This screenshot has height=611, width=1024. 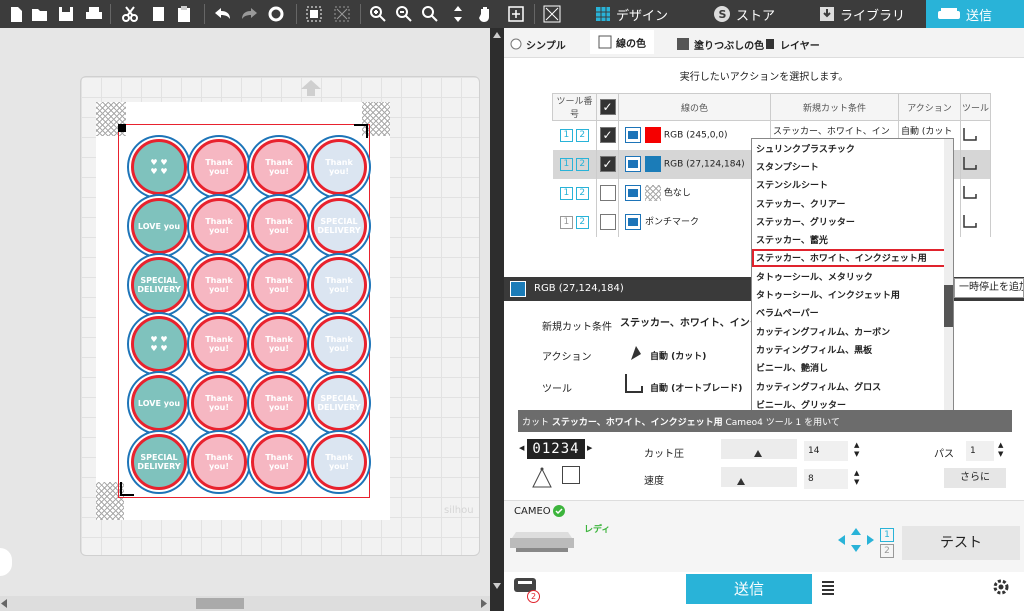 What do you see at coordinates (826, 479) in the screenshot?
I see `speed-input: 8` at bounding box center [826, 479].